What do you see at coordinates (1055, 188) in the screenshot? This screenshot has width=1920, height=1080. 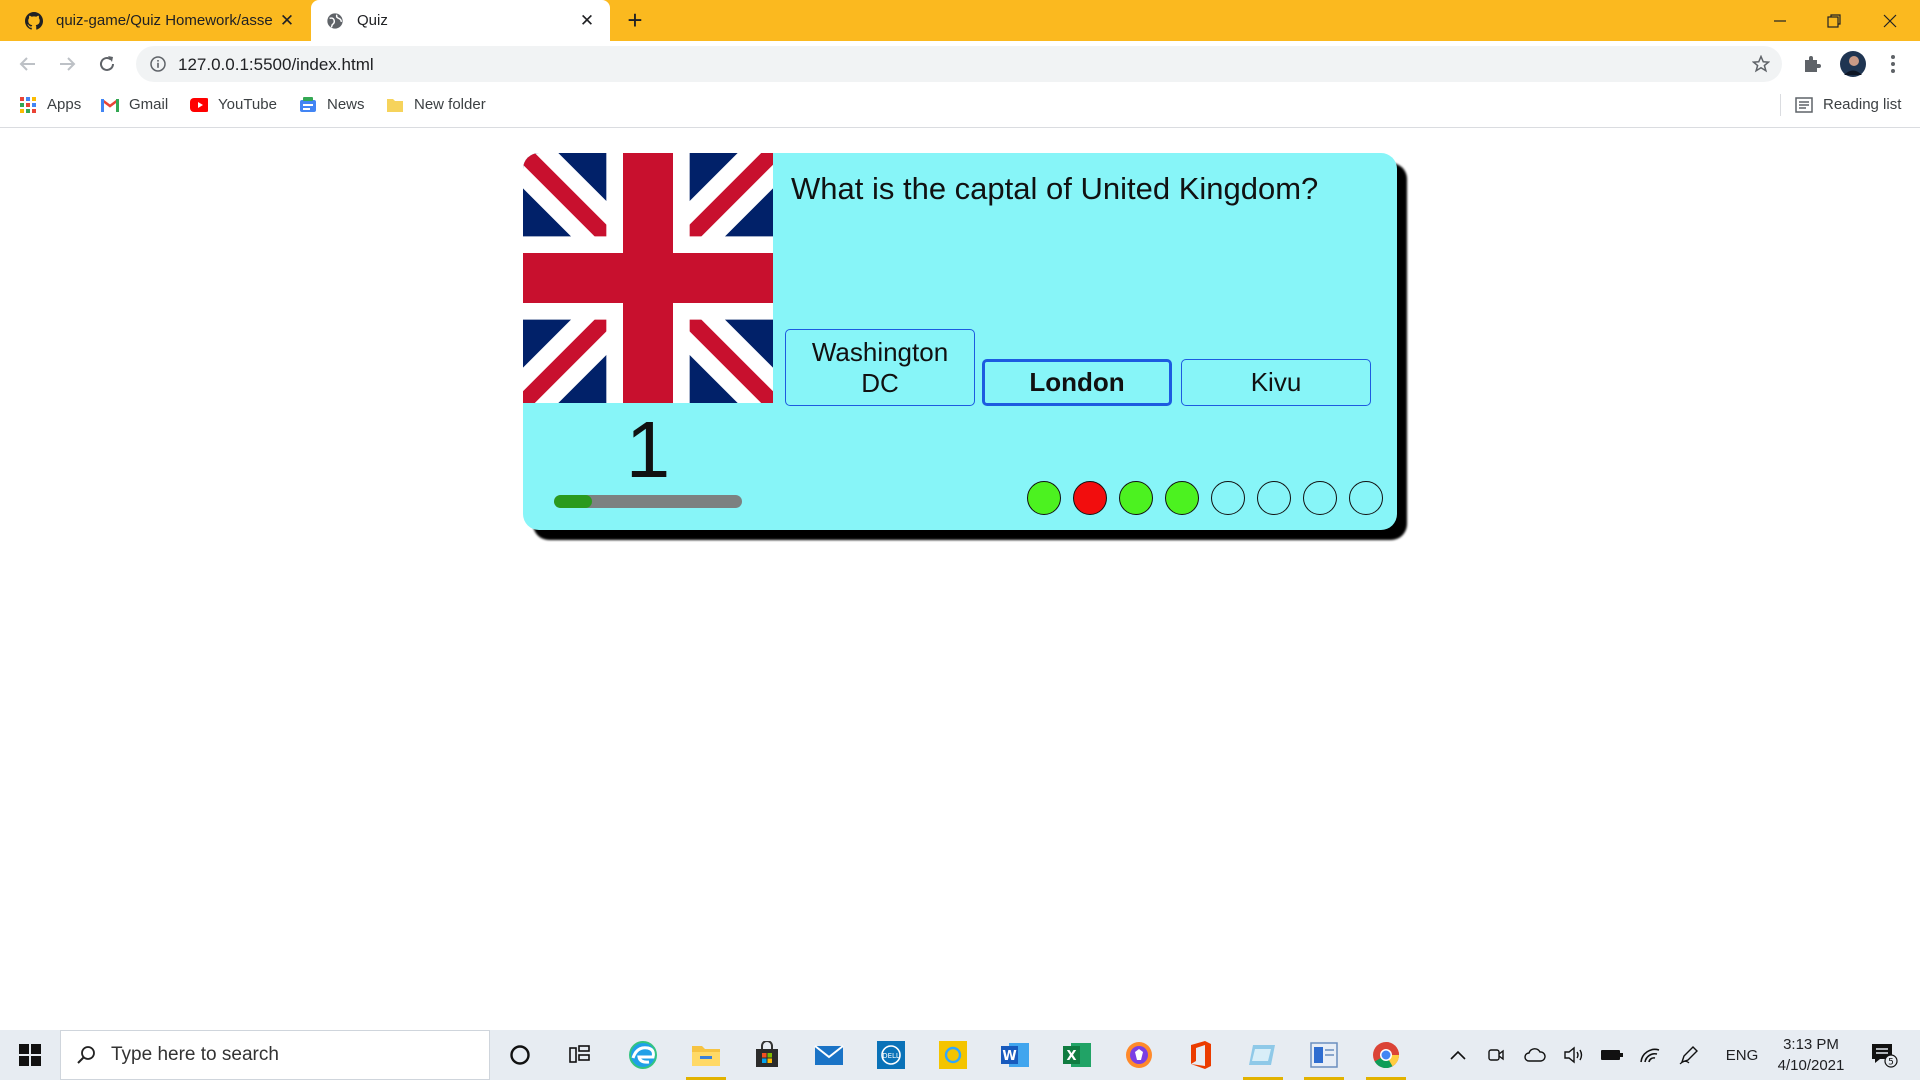 I see `question-text: What is the captal of United Kingdom?` at bounding box center [1055, 188].